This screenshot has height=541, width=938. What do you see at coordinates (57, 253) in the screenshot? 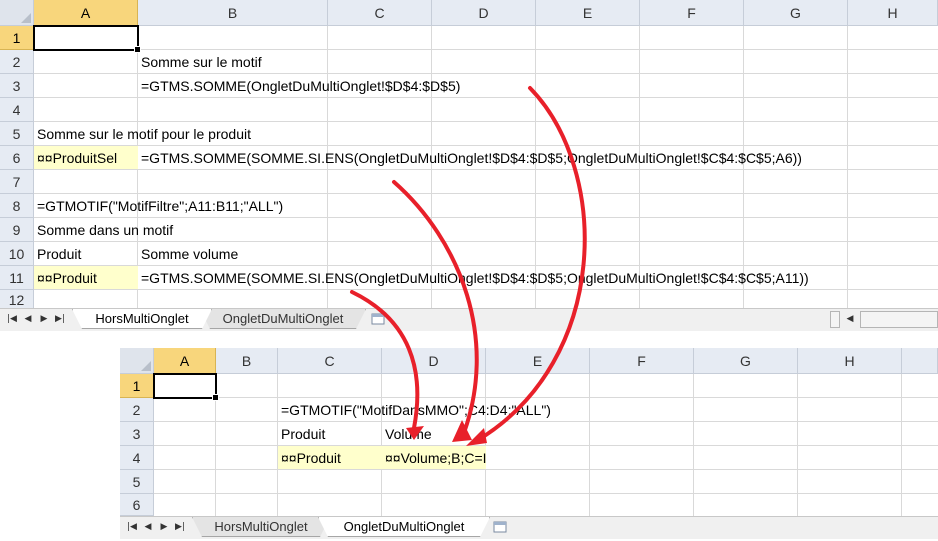
I see `cell-a10: Produit` at bounding box center [57, 253].